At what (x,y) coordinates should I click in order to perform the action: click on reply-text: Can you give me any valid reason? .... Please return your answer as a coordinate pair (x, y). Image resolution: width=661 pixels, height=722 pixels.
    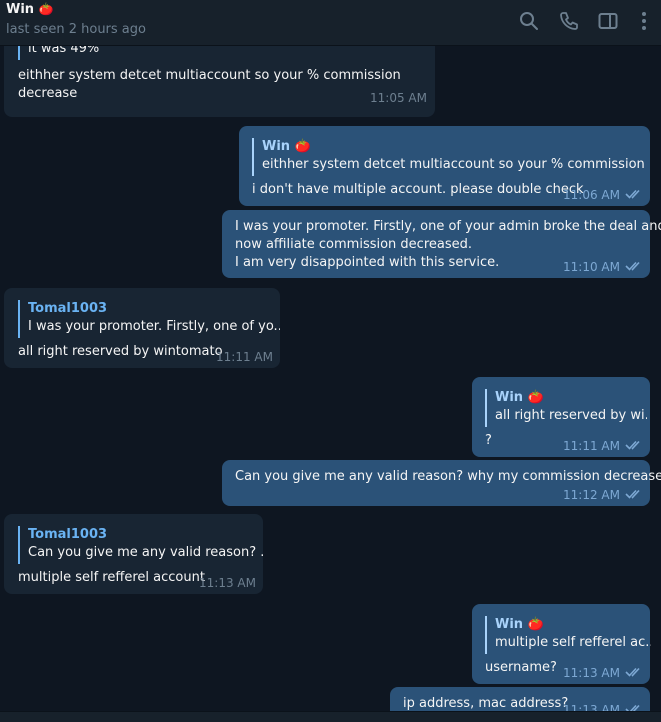
    Looking at the image, I should click on (146, 552).